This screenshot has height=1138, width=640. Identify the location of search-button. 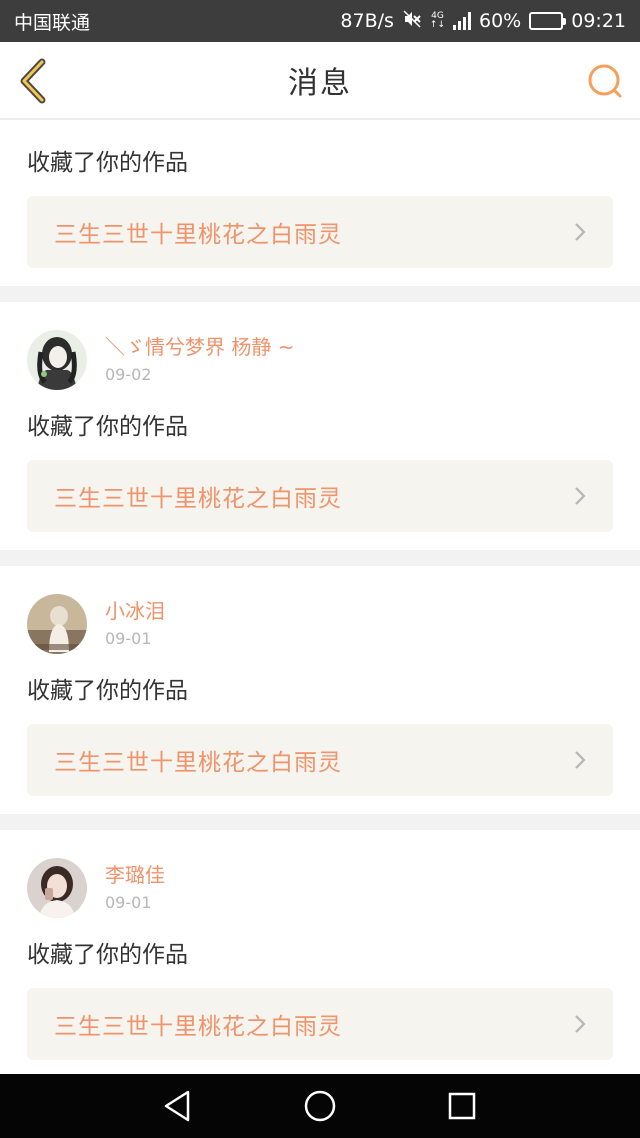
(605, 81).